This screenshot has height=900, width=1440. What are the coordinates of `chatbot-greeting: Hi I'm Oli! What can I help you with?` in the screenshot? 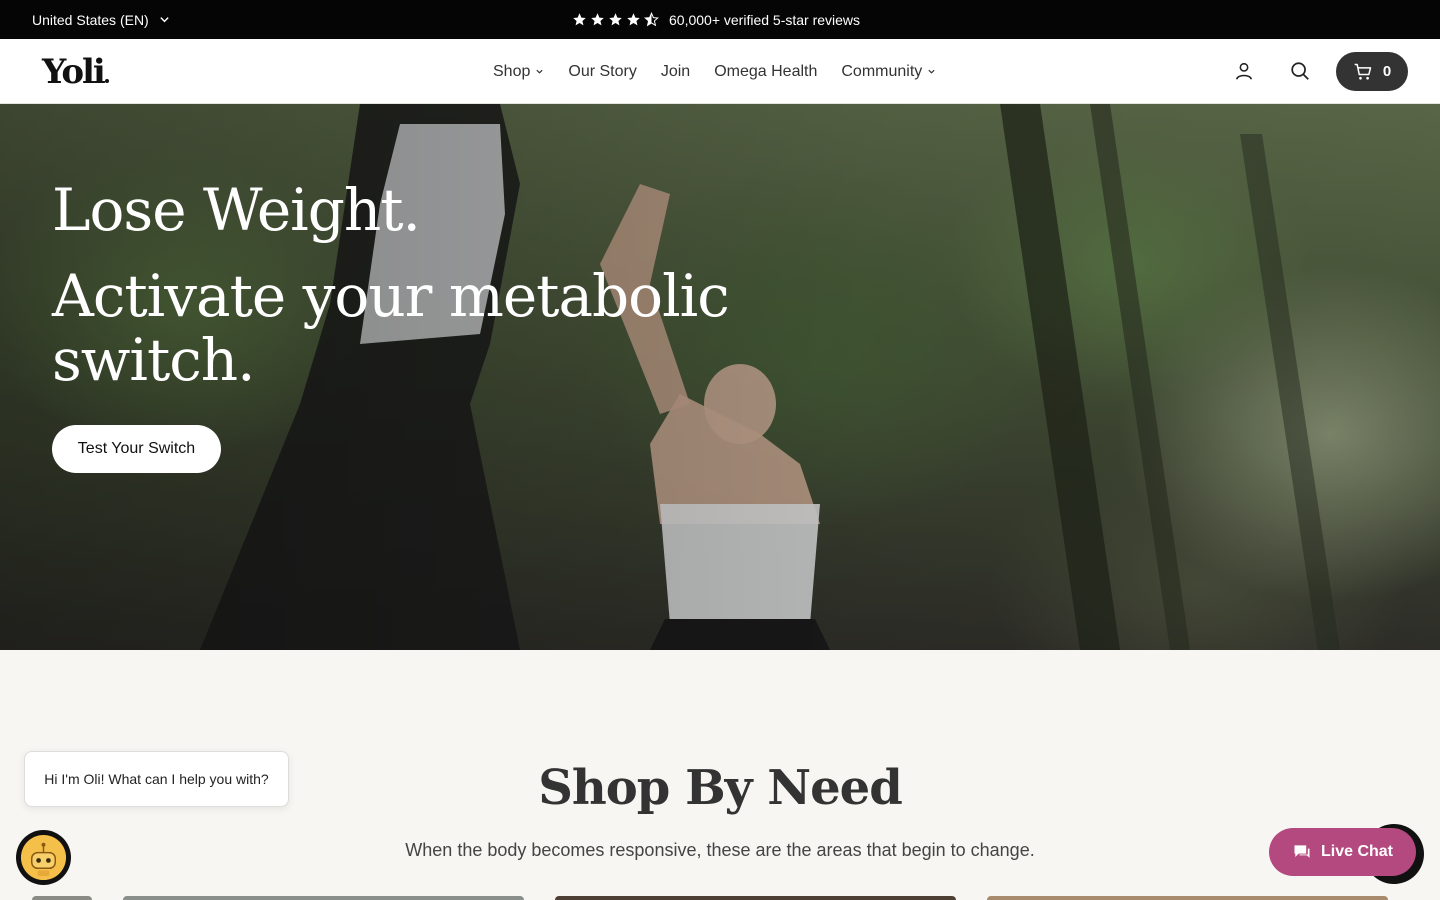 It's located at (156, 779).